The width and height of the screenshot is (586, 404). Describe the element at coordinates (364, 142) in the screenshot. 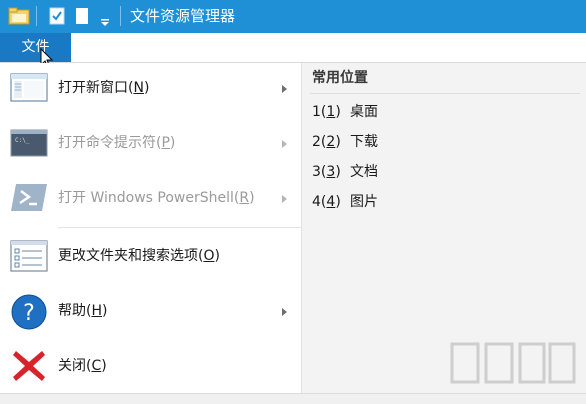

I see `recent-item-name: 下载` at that location.